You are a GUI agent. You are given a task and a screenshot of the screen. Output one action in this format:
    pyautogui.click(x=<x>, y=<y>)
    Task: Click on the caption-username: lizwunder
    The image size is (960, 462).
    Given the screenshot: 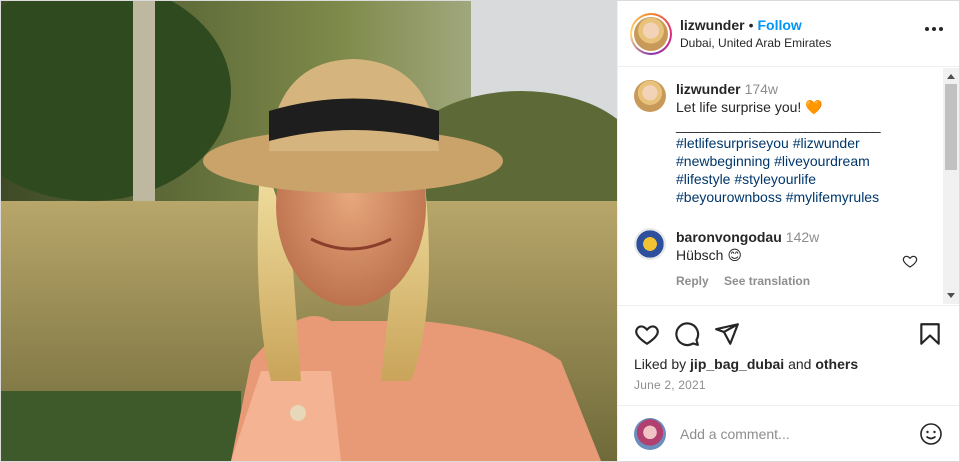 What is the action you would take?
    pyautogui.click(x=708, y=89)
    